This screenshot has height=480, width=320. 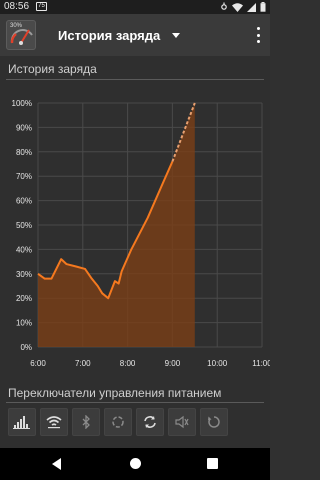 I want to click on y-tick-label: 80%, so click(x=24, y=152).